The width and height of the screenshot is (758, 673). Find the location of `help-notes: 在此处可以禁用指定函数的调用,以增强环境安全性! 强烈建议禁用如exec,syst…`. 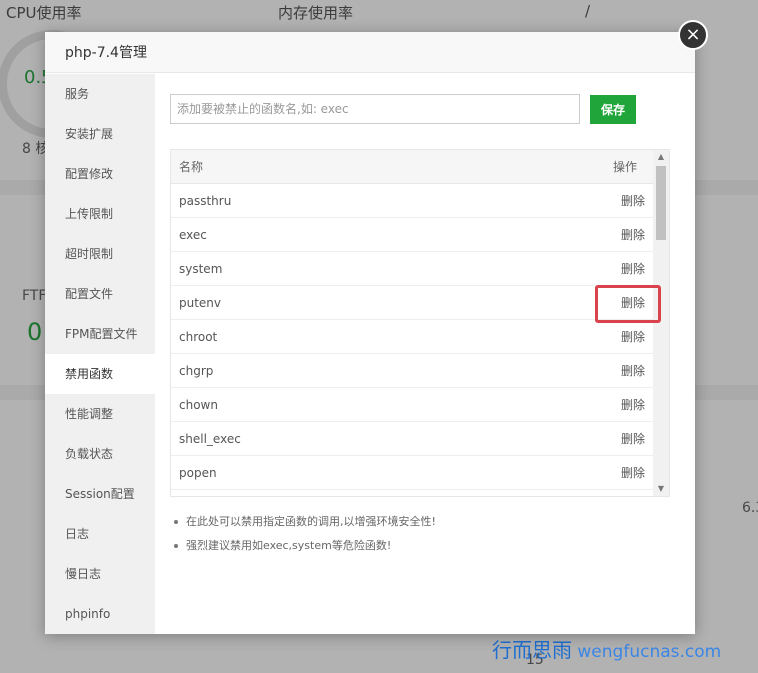

help-notes: 在此处可以禁用指定函数的调用,以增强环境安全性! 强烈建议禁用如exec,syst… is located at coordinates (303, 534).